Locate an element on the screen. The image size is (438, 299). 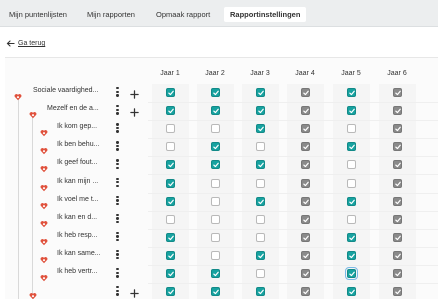
tab-opmaak-rapport: Opmaak rapport is located at coordinates (183, 14).